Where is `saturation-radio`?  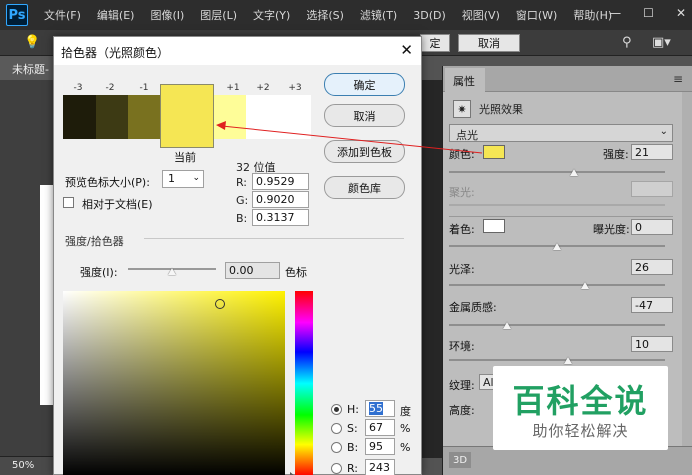 saturation-radio is located at coordinates (336, 428).